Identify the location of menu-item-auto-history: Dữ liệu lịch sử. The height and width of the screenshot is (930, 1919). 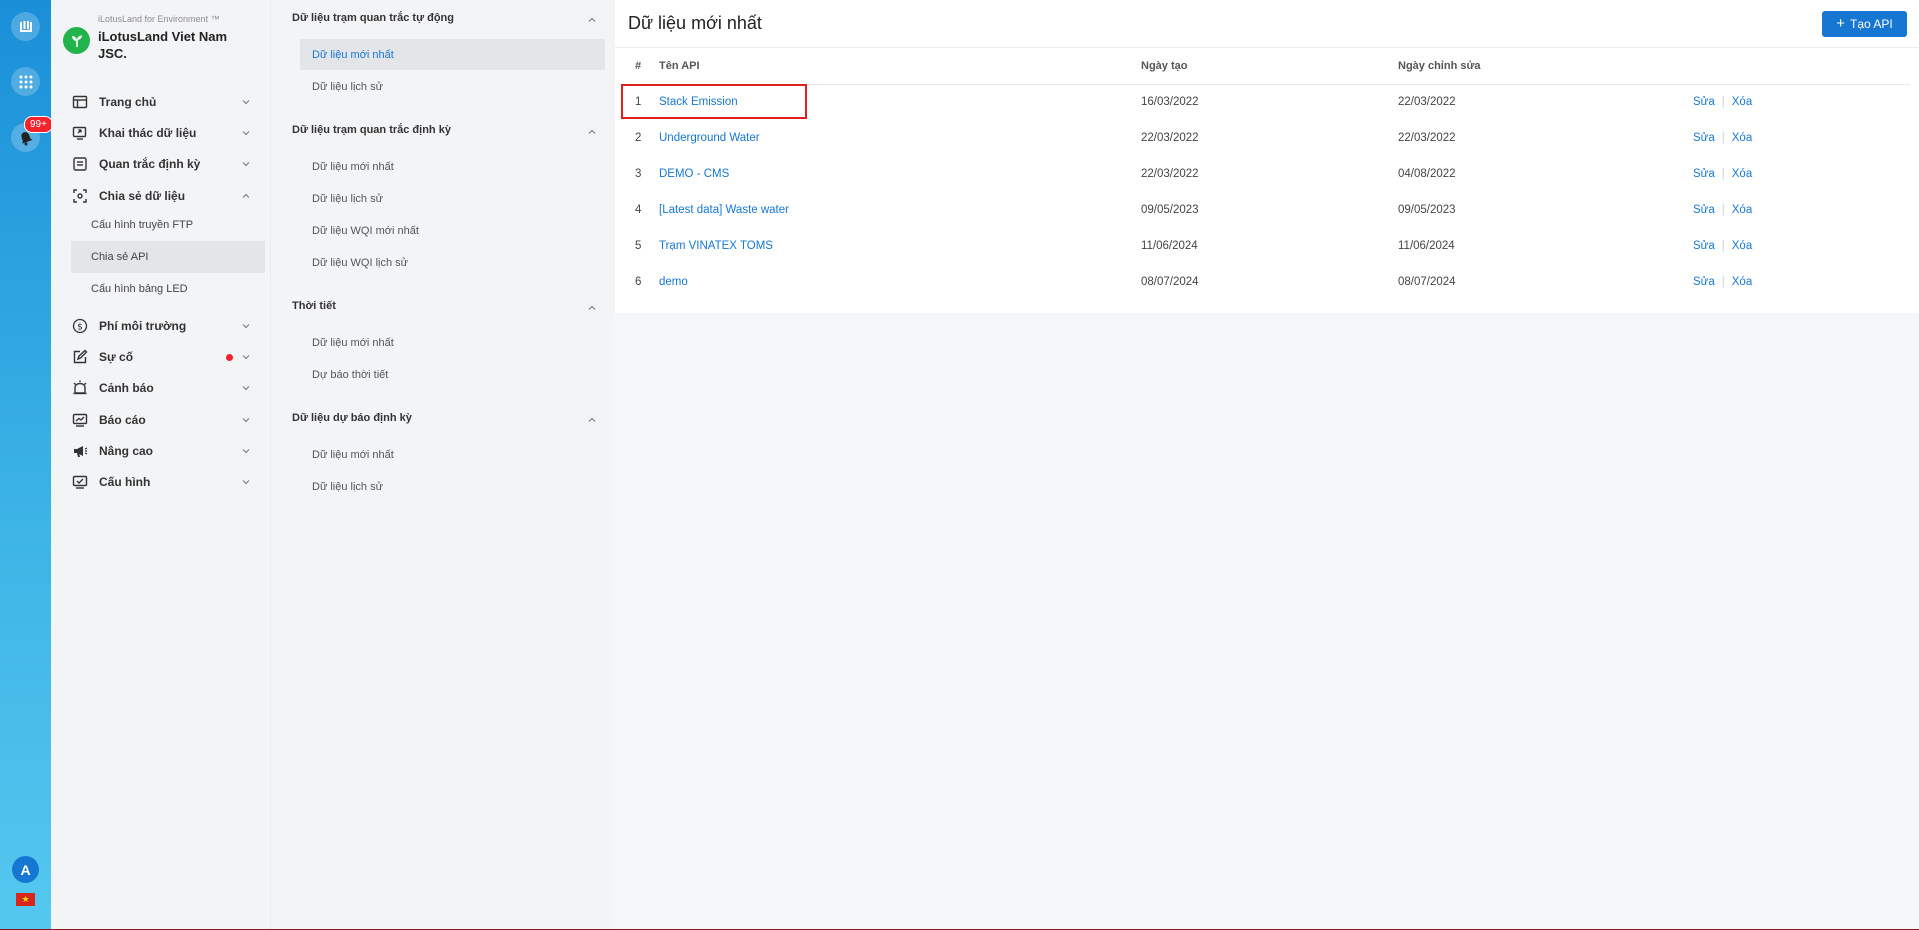
(452, 86).